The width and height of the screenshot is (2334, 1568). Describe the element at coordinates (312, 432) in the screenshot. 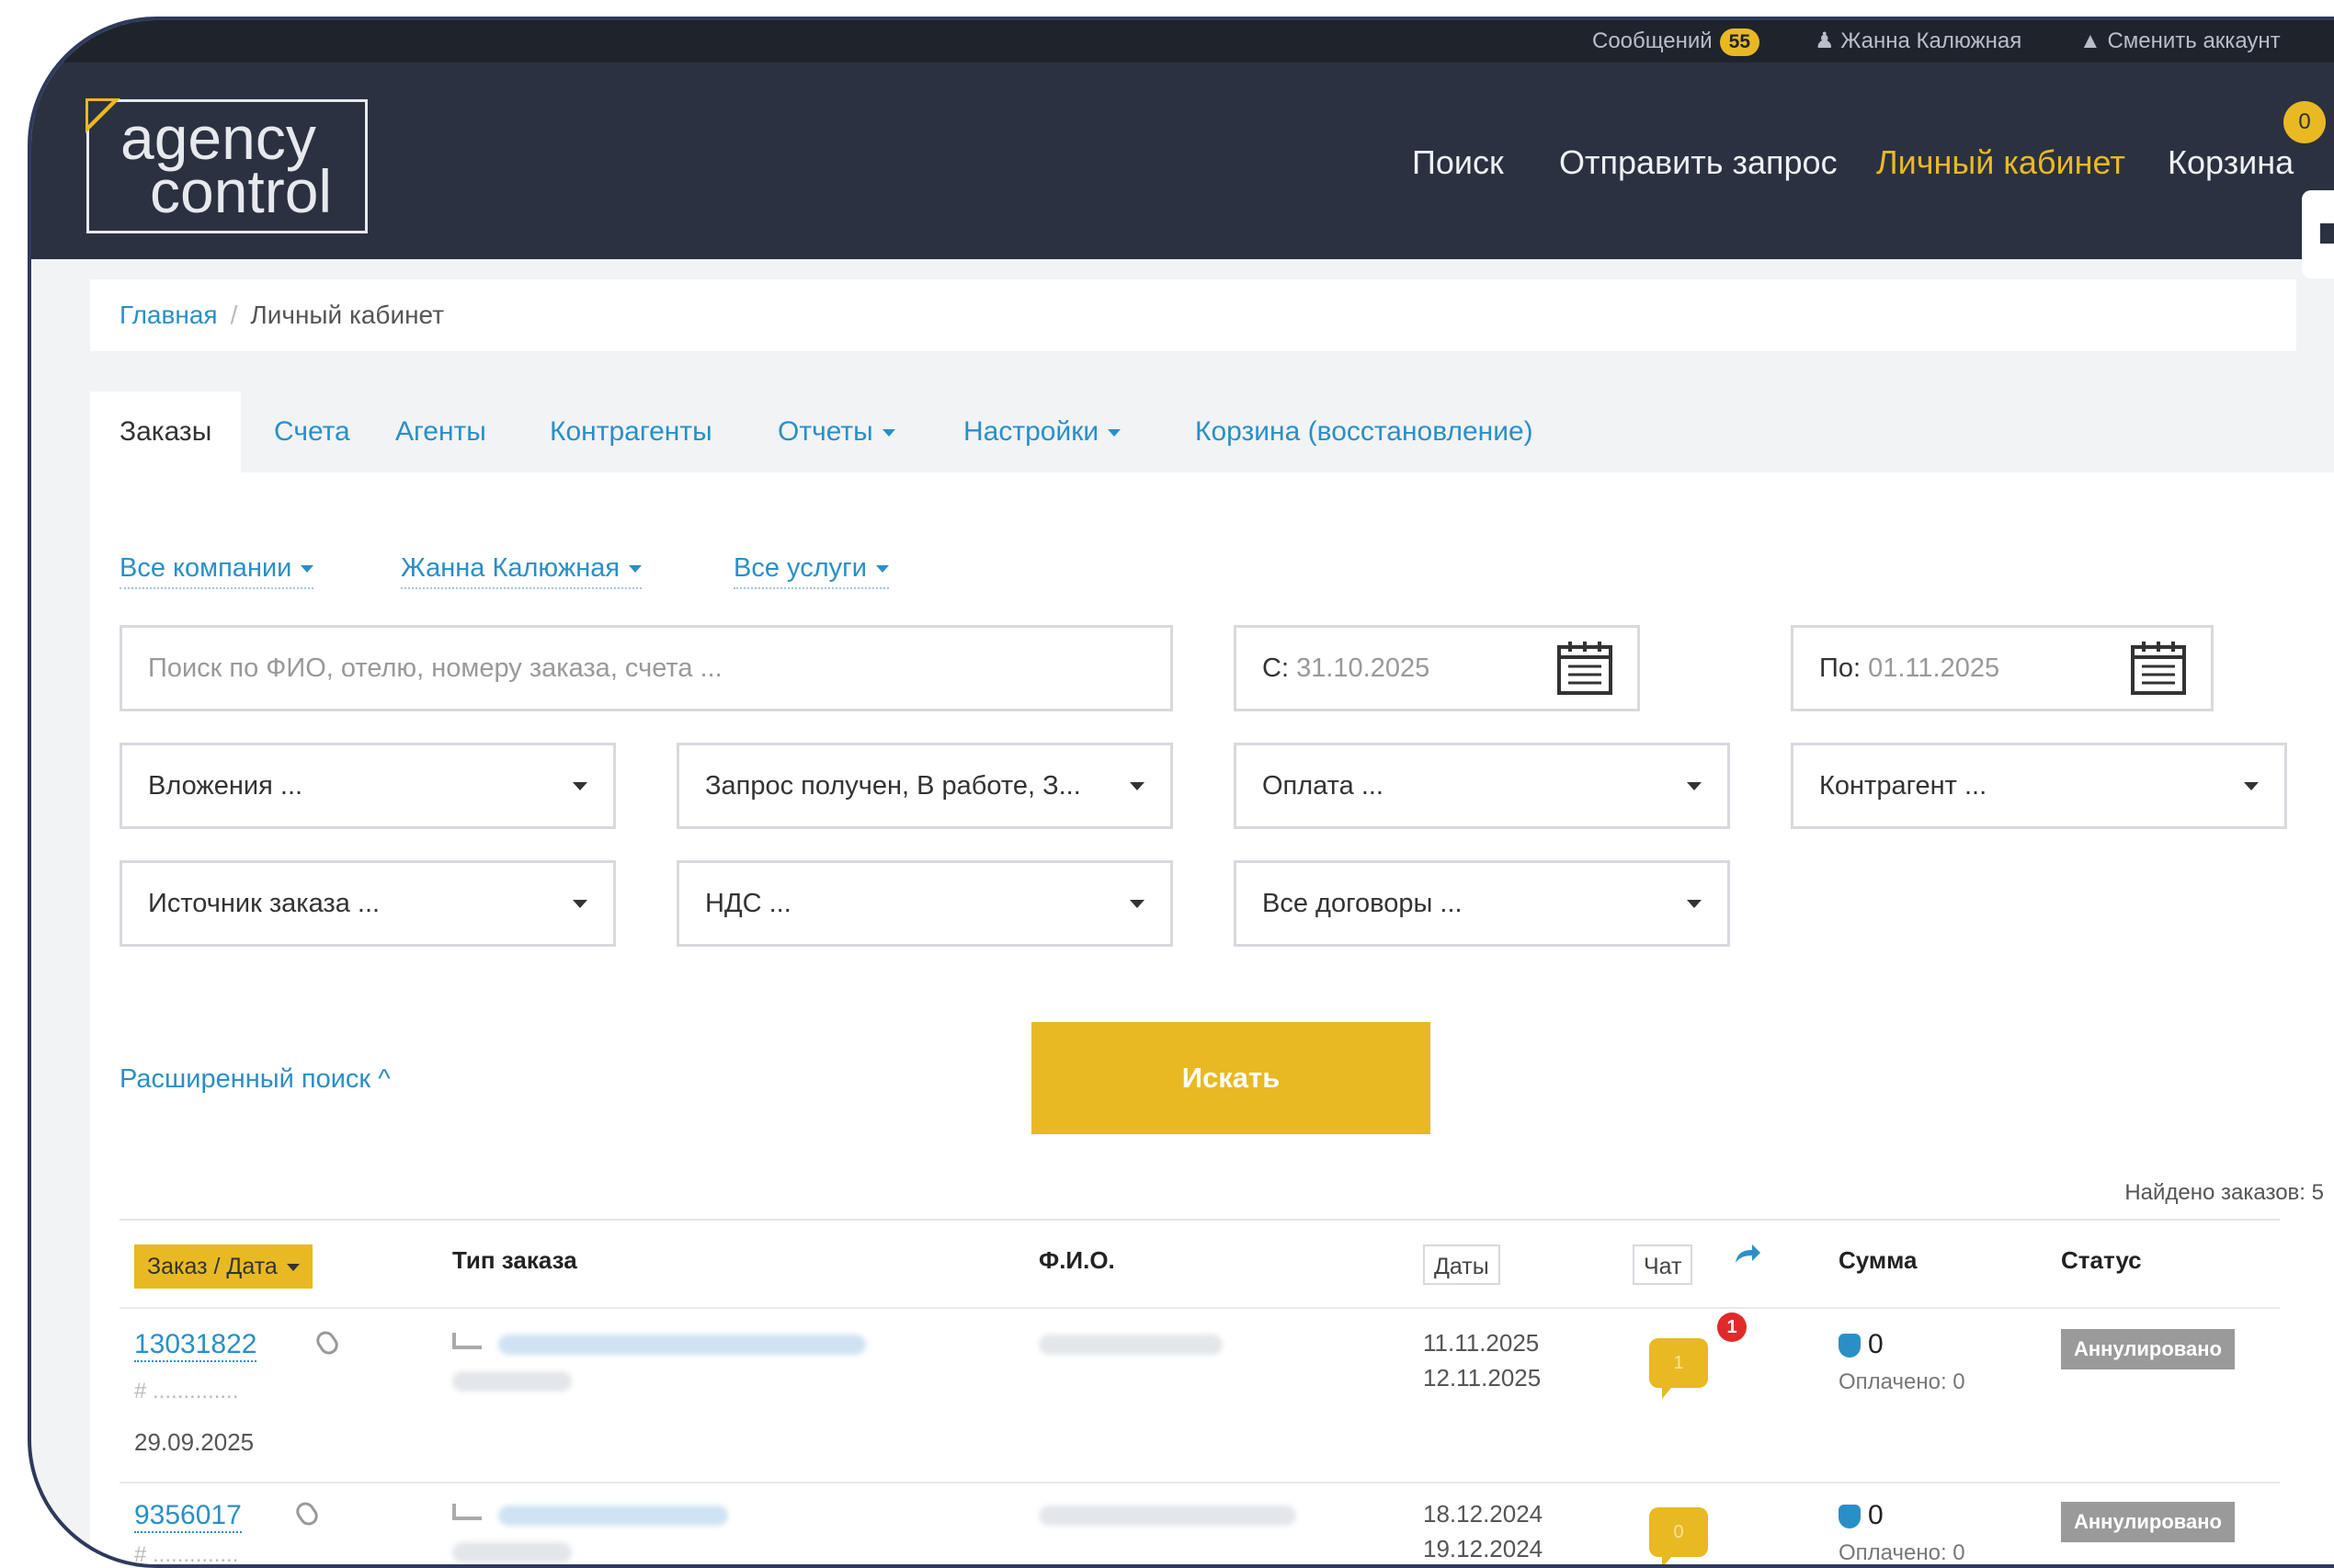

I see `tab-invoices: Счета` at that location.